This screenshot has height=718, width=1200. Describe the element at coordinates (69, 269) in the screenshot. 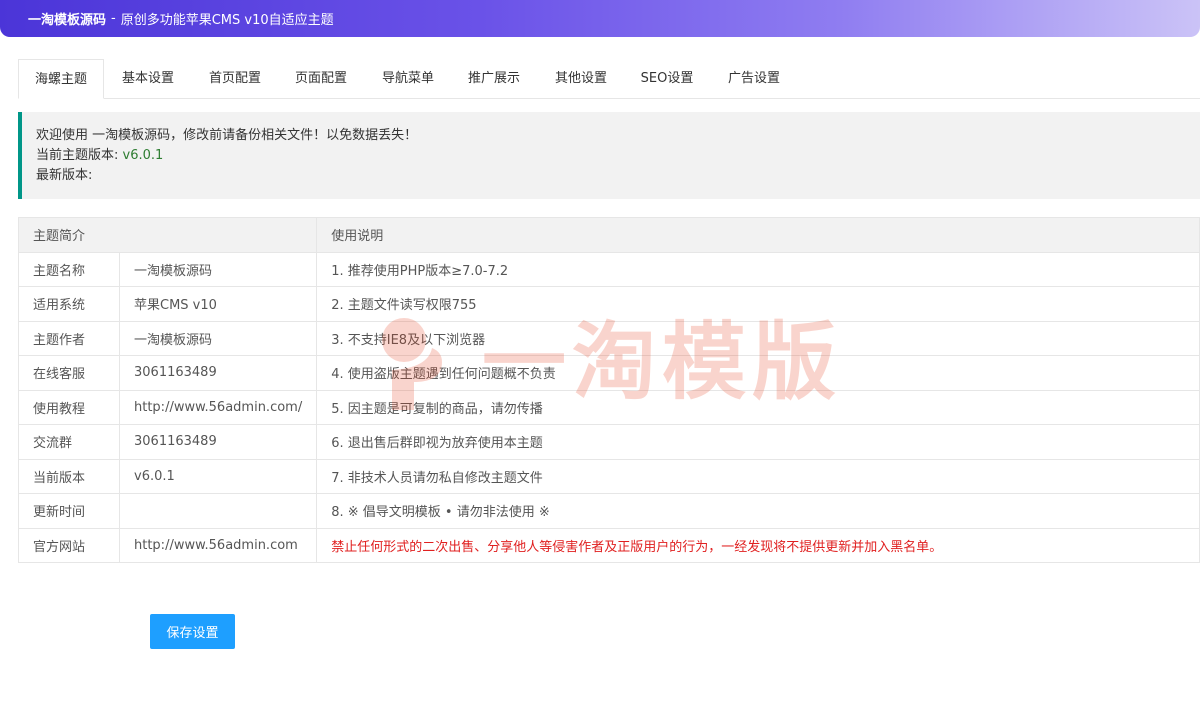

I see `row-label: 主题名称` at that location.